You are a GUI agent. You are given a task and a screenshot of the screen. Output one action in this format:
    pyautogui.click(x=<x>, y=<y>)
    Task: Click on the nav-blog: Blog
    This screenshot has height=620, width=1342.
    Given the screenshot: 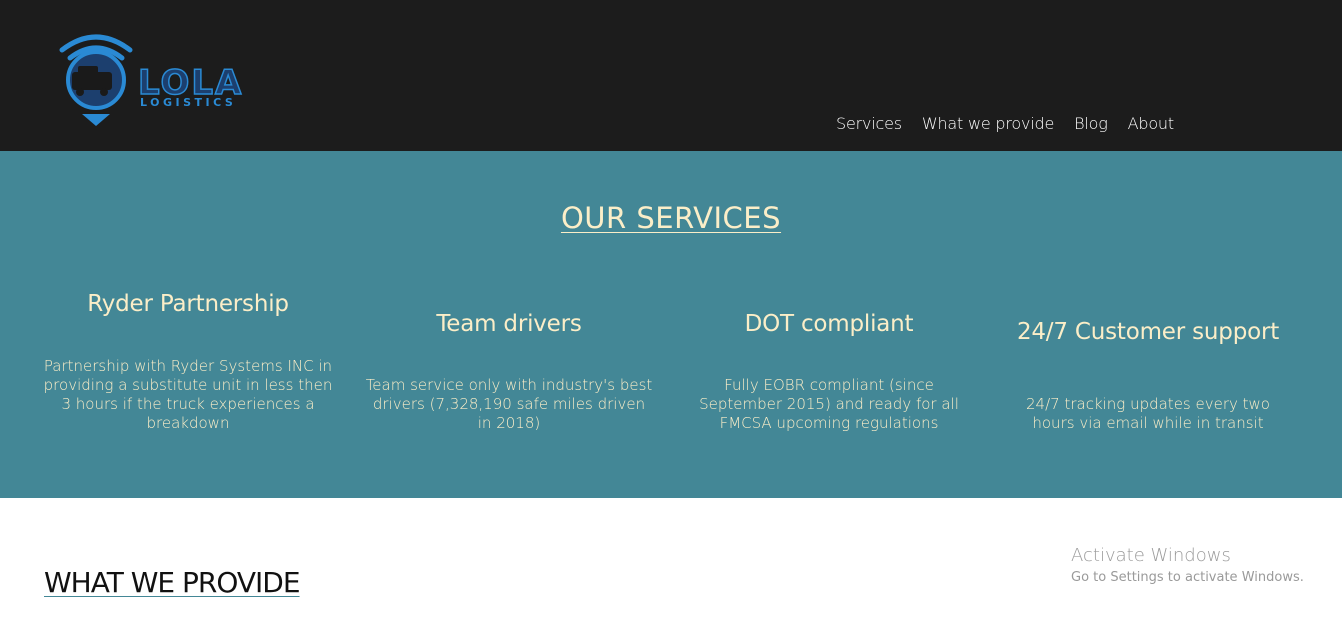 What is the action you would take?
    pyautogui.click(x=1091, y=123)
    